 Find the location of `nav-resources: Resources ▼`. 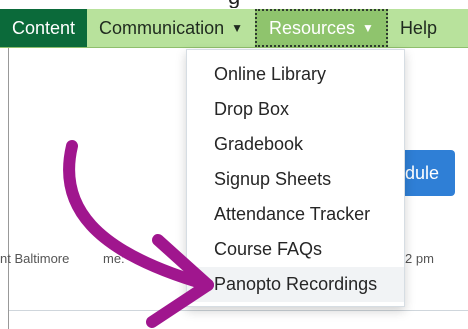

nav-resources: Resources ▼ is located at coordinates (321, 28).